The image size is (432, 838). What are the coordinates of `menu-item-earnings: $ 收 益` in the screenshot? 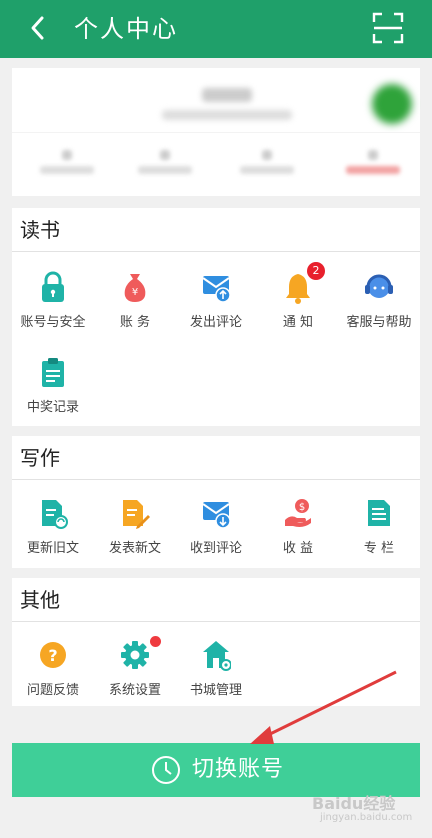 It's located at (298, 528).